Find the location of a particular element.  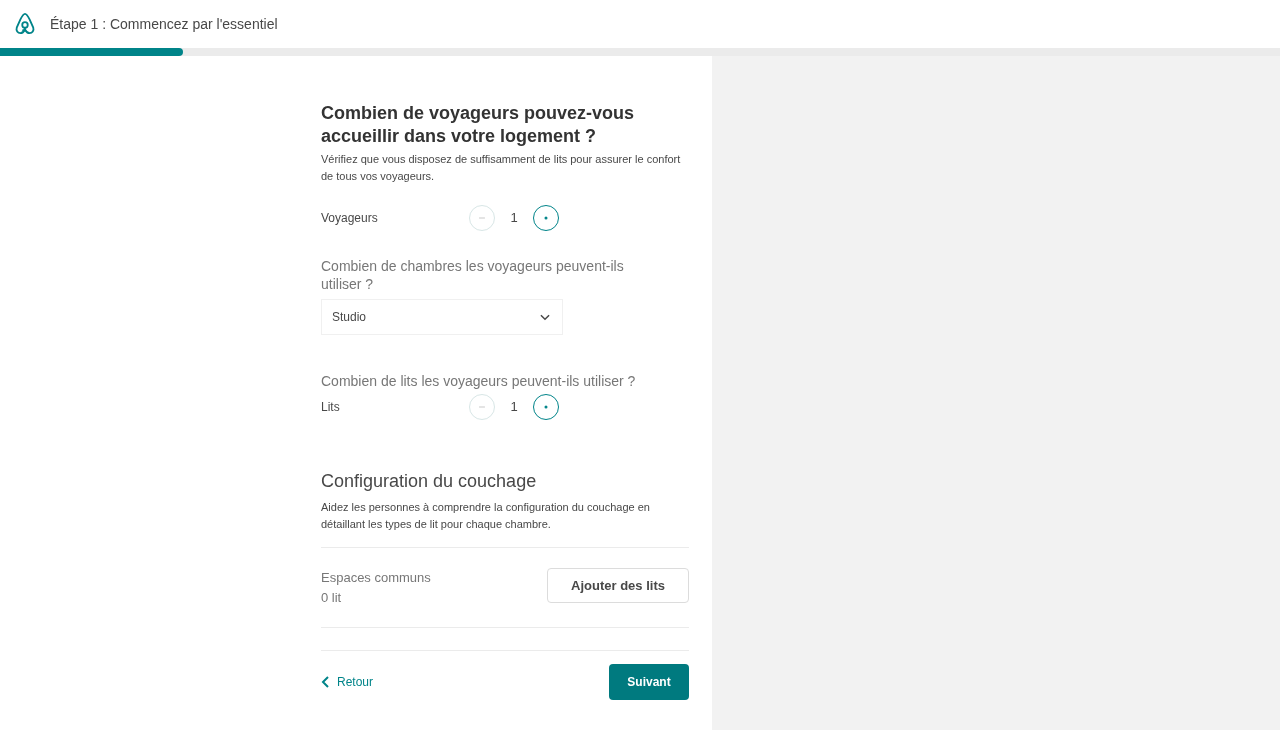

bed-count: 0 lit is located at coordinates (332, 597).